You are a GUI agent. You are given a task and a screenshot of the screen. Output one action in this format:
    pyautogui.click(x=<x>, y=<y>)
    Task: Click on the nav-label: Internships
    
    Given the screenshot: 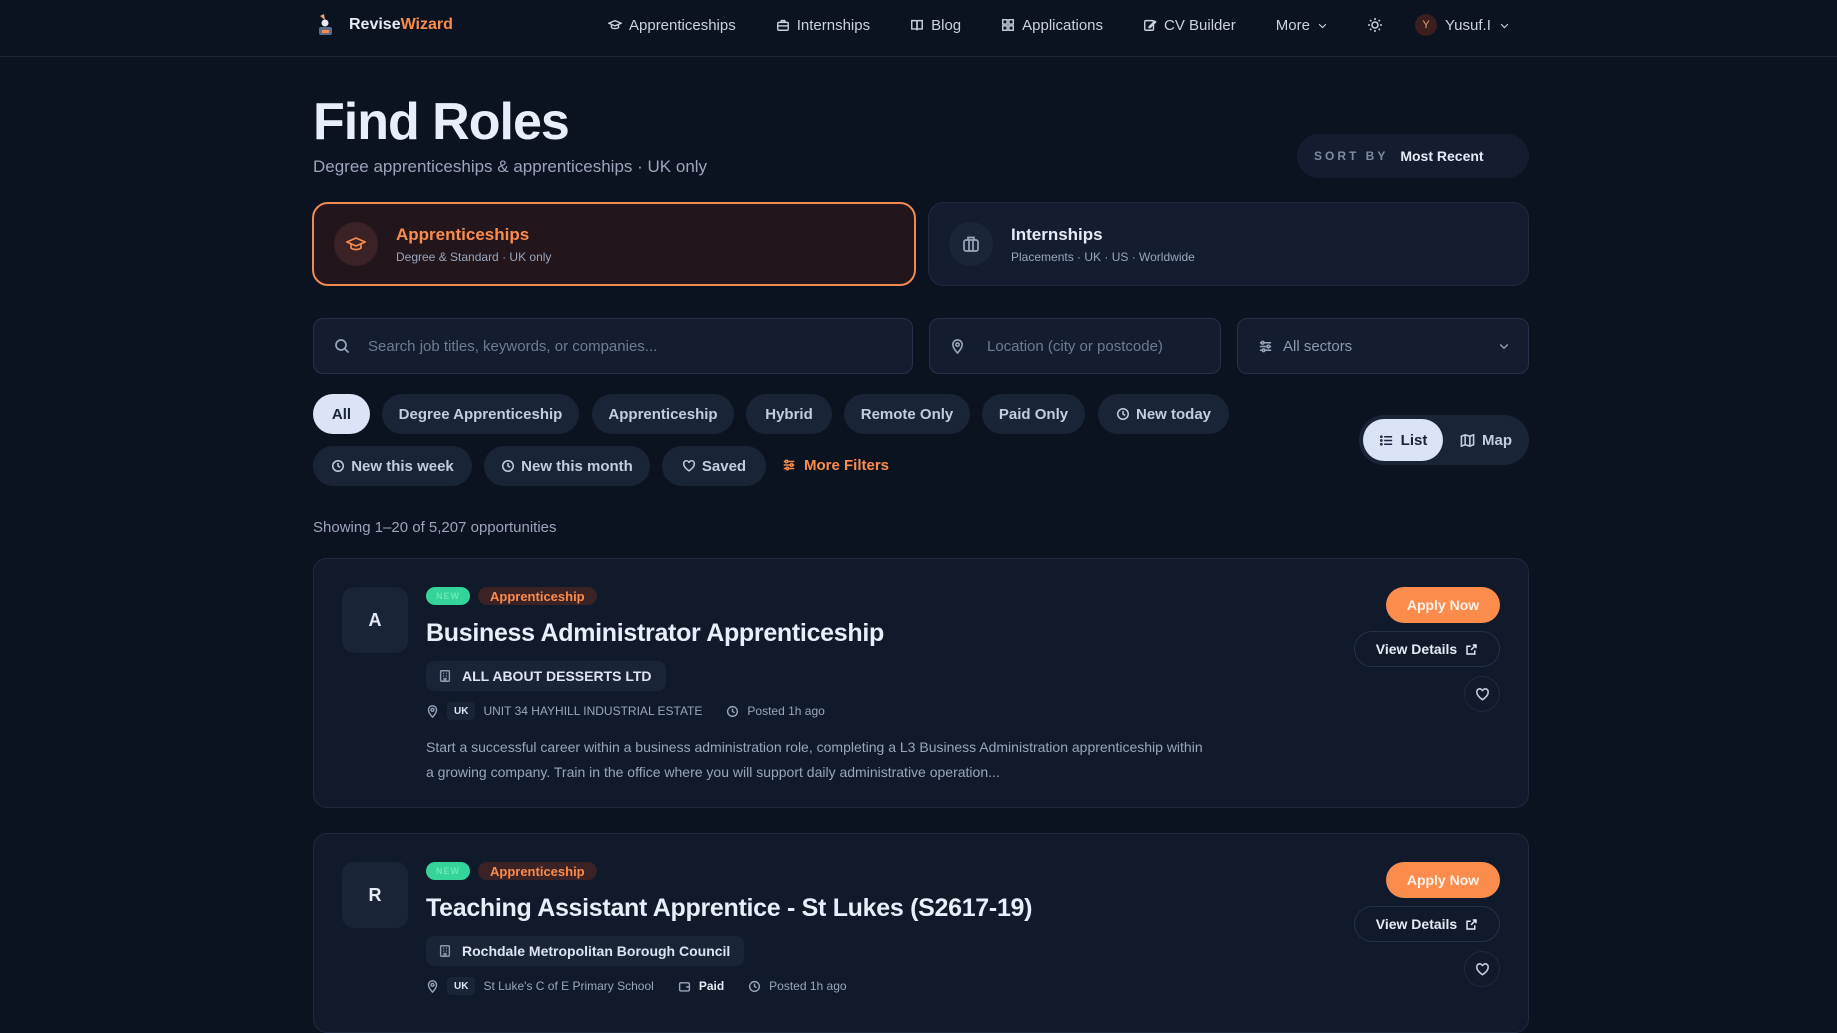 What is the action you would take?
    pyautogui.click(x=833, y=25)
    